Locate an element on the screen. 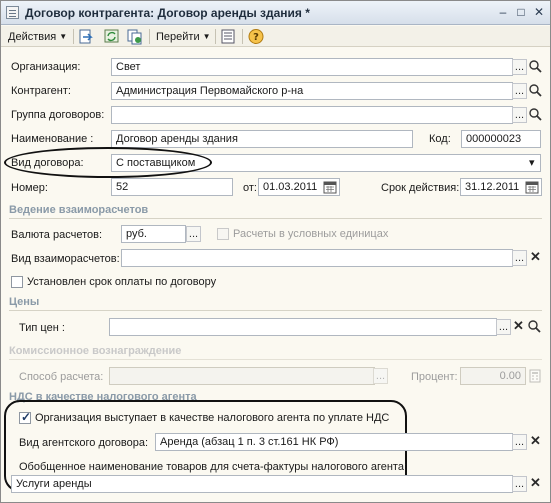 The image size is (551, 503). list-icon is located at coordinates (228, 36).